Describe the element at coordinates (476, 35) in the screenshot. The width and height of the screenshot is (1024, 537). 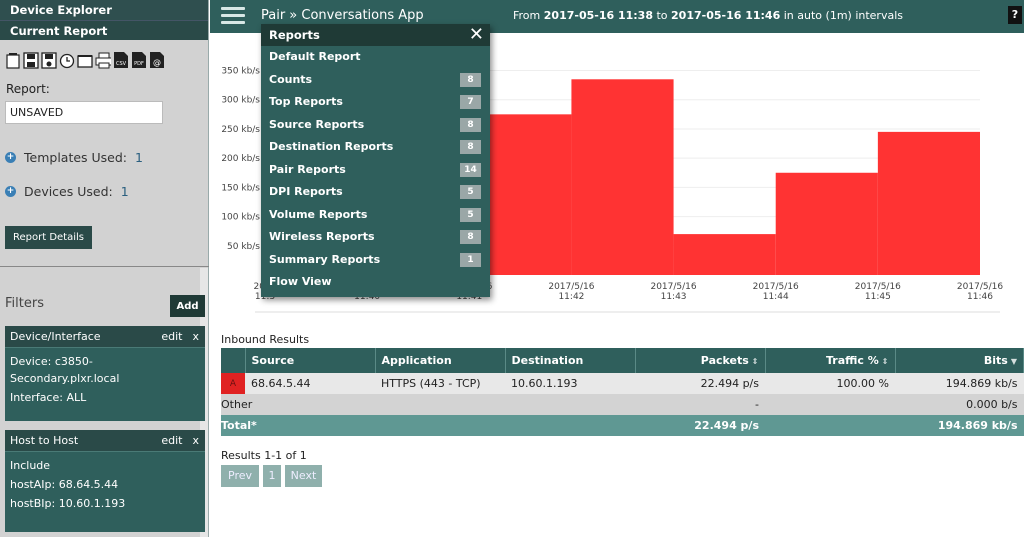
I see `close-icon: ✕` at that location.